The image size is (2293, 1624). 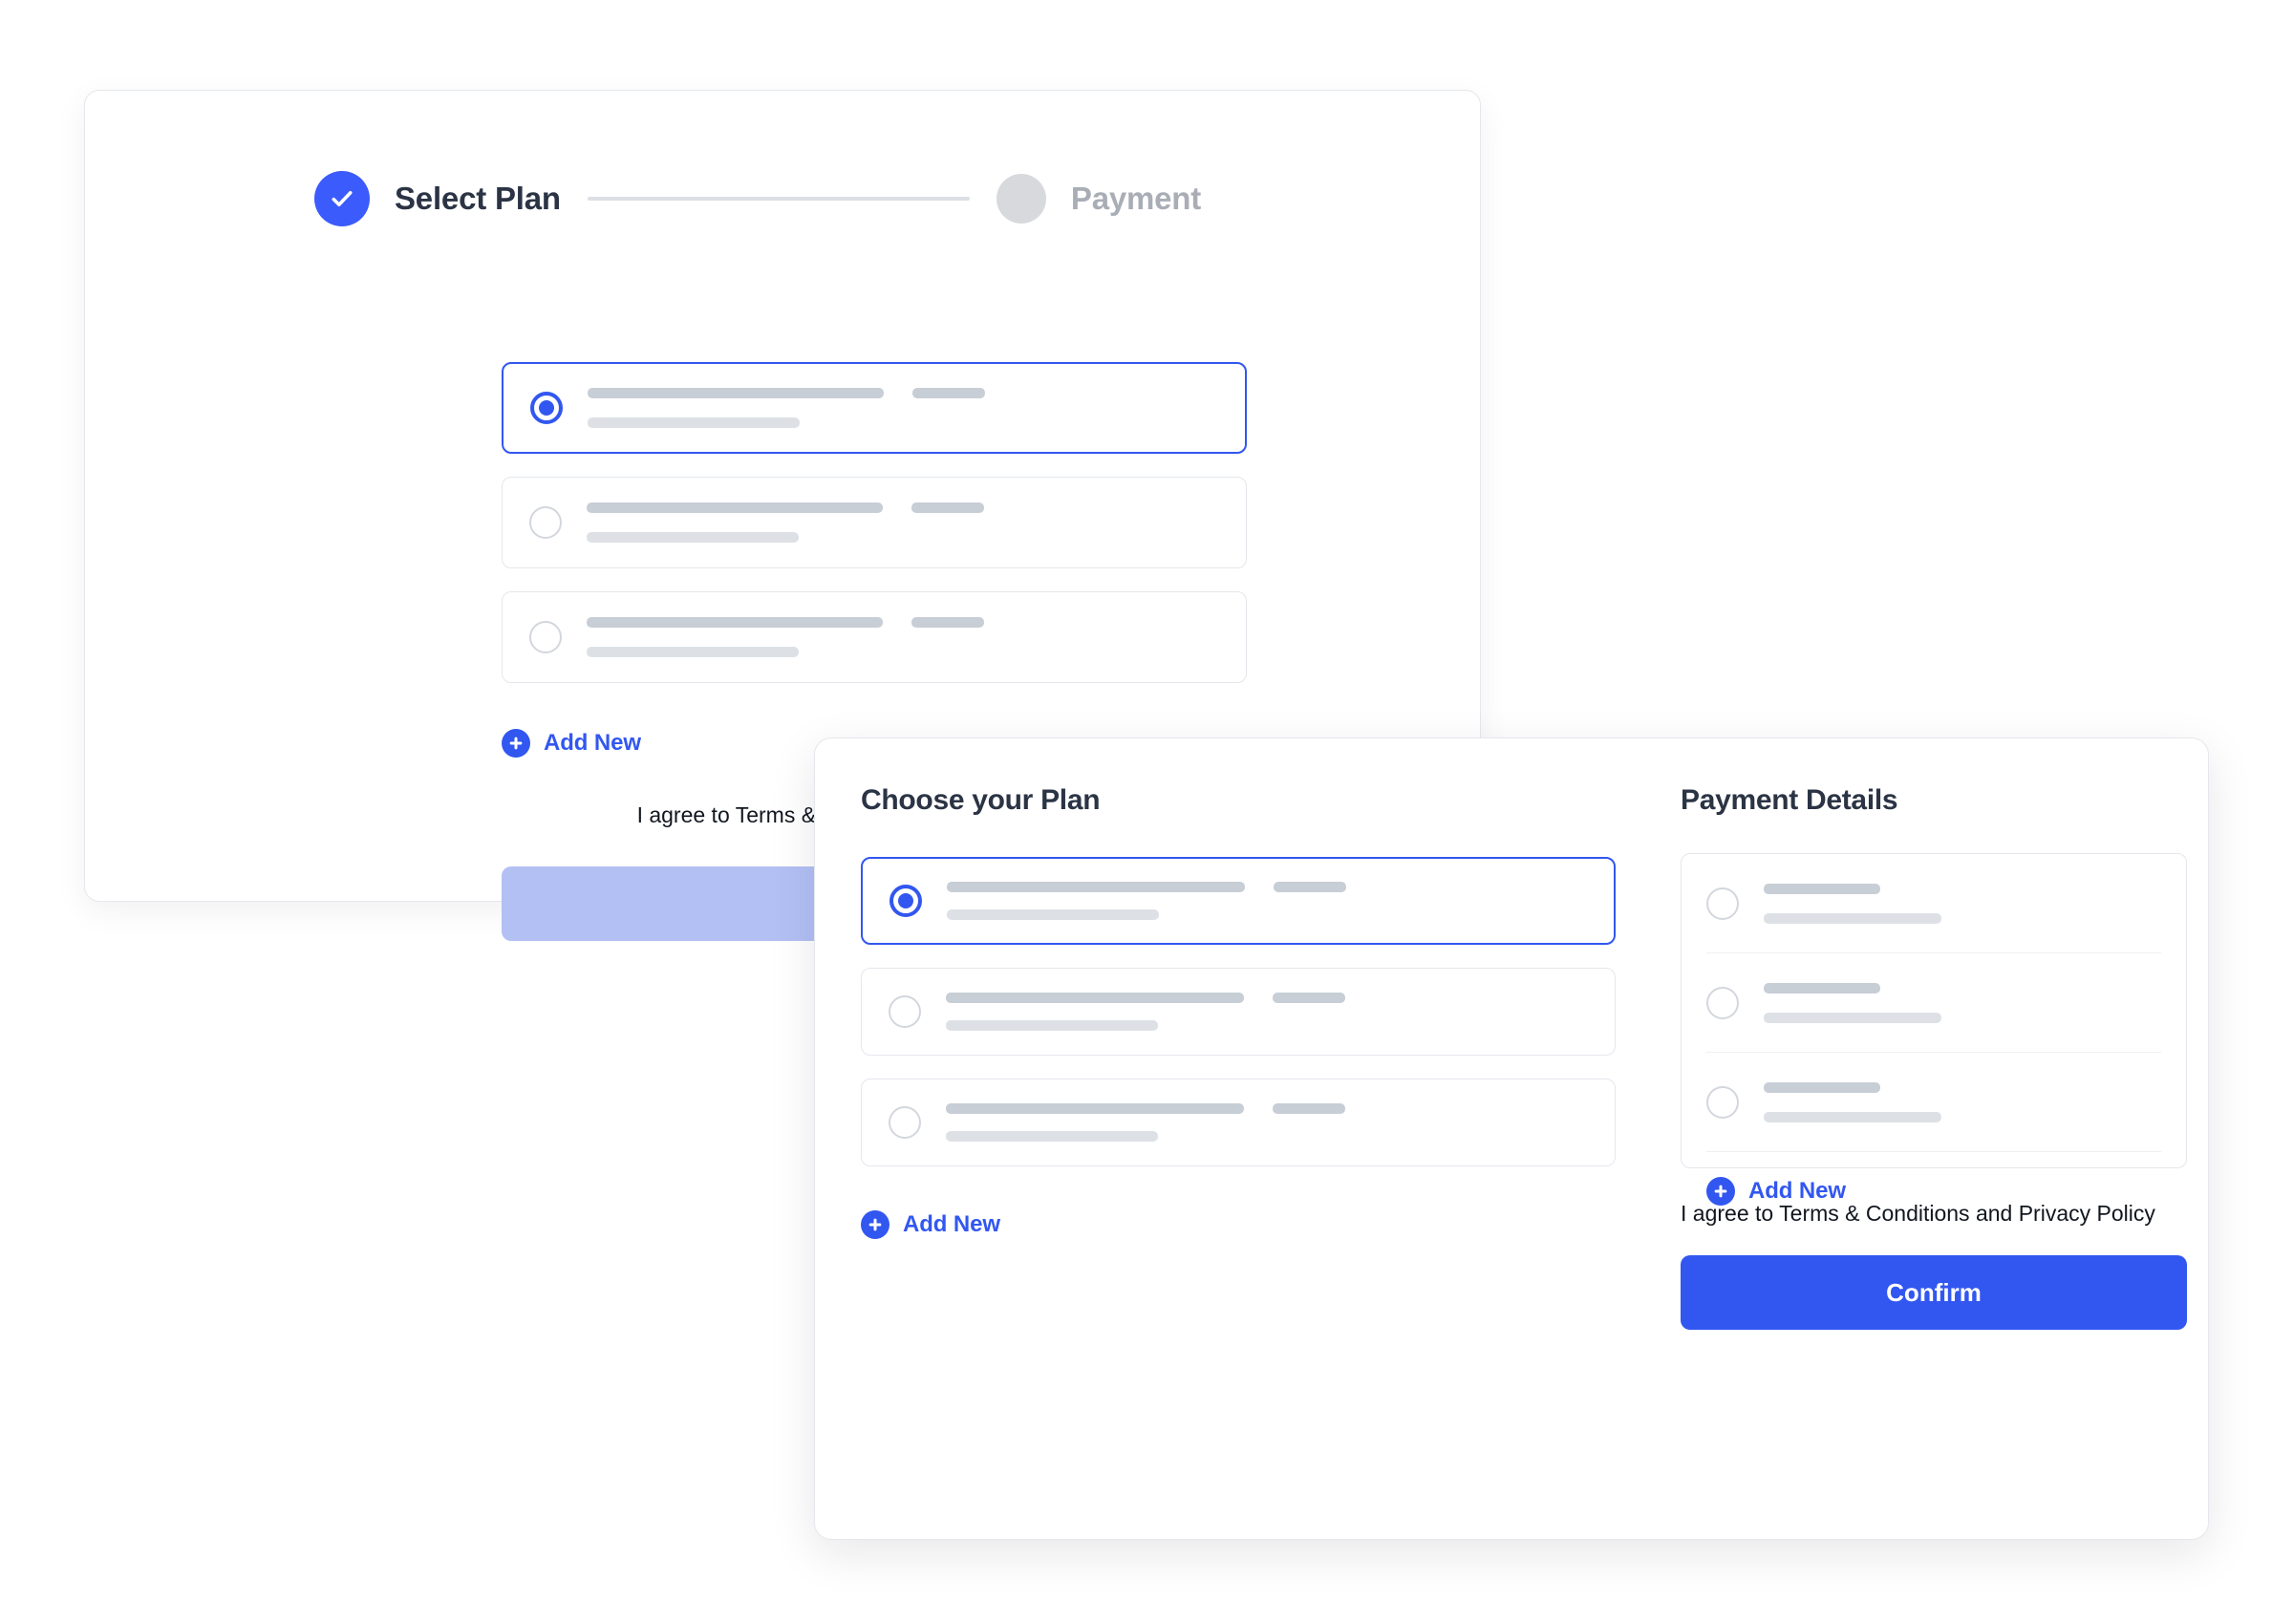 I want to click on step-select-plan-label: Select Plan, so click(x=478, y=199).